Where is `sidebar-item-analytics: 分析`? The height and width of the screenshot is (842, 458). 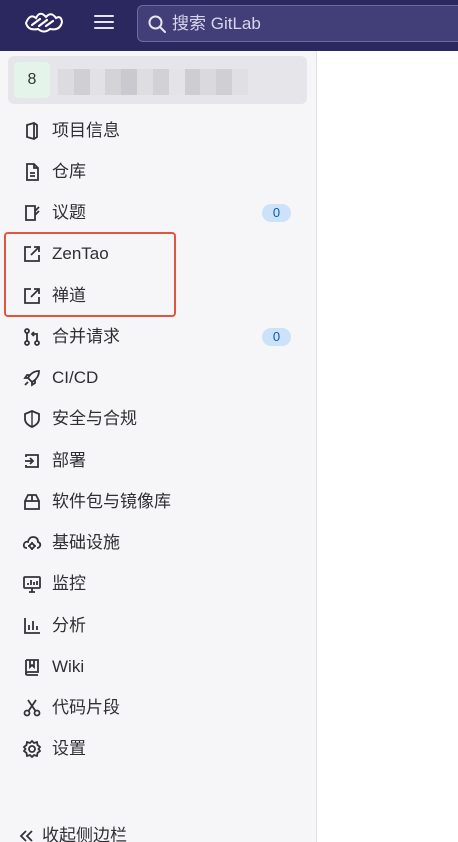 sidebar-item-analytics: 分析 is located at coordinates (157, 626).